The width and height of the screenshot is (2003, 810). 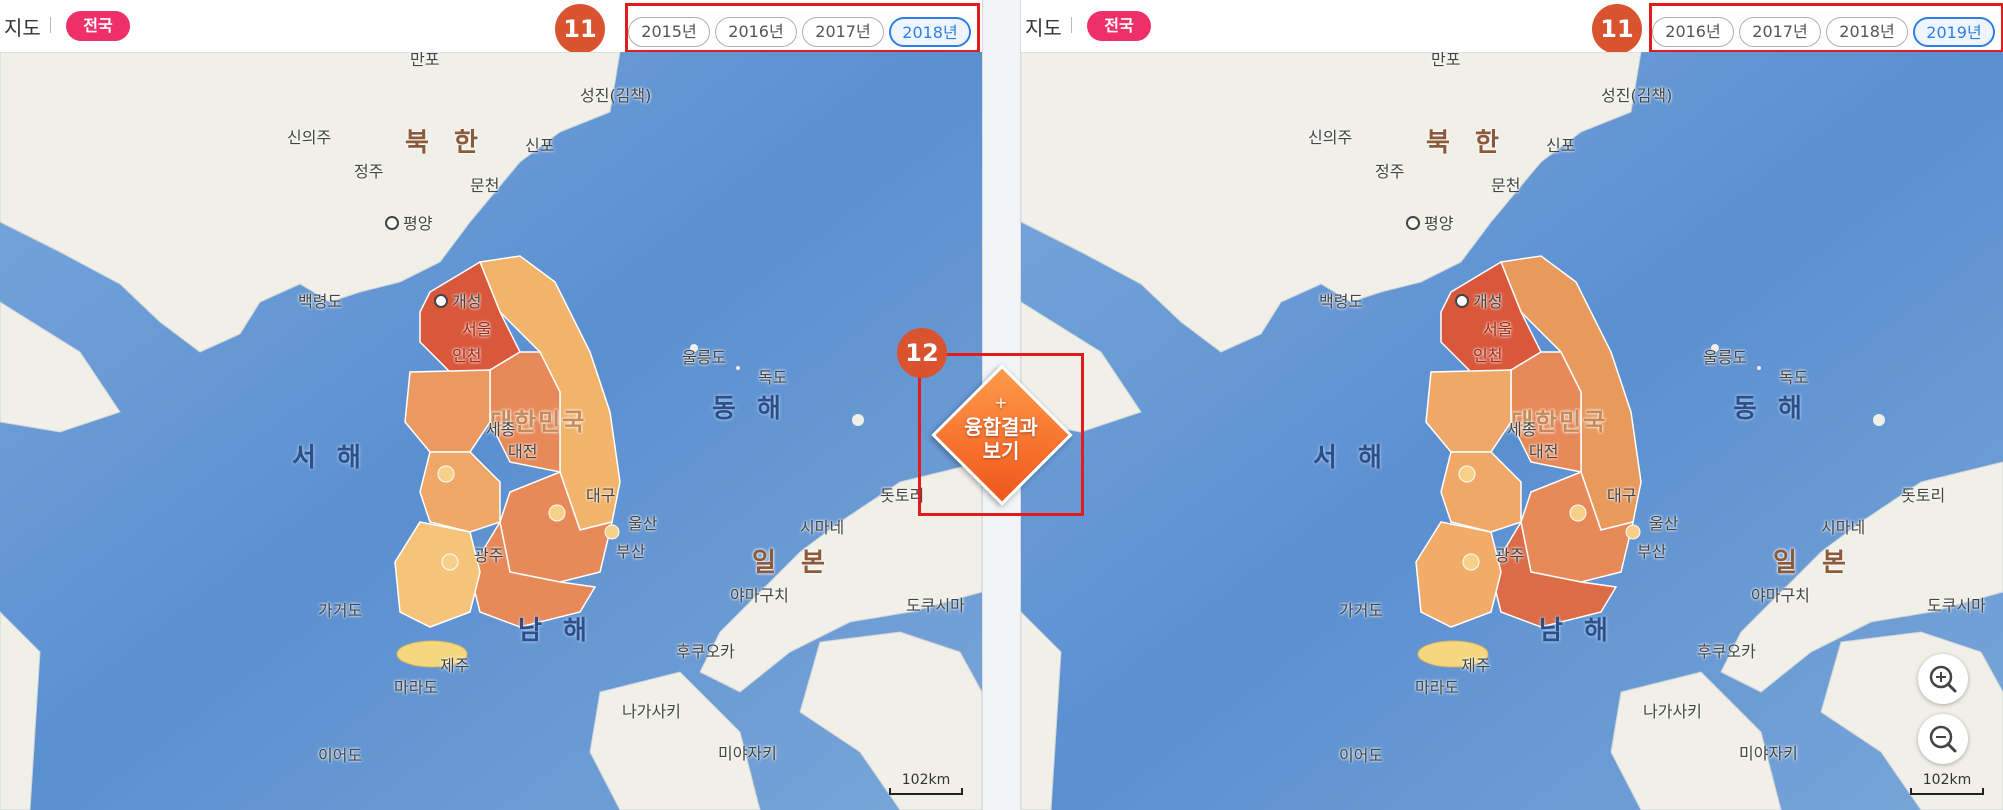 What do you see at coordinates (1867, 32) in the screenshot?
I see `year-button: 2018년` at bounding box center [1867, 32].